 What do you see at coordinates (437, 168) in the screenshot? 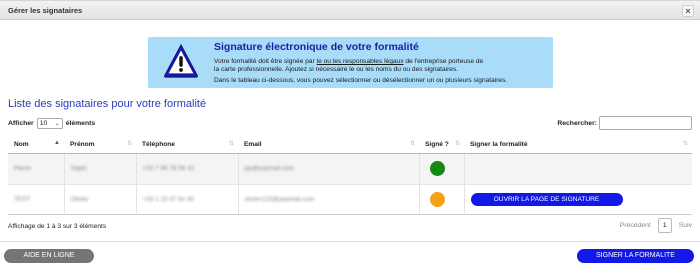
I see `signed-status-dot` at bounding box center [437, 168].